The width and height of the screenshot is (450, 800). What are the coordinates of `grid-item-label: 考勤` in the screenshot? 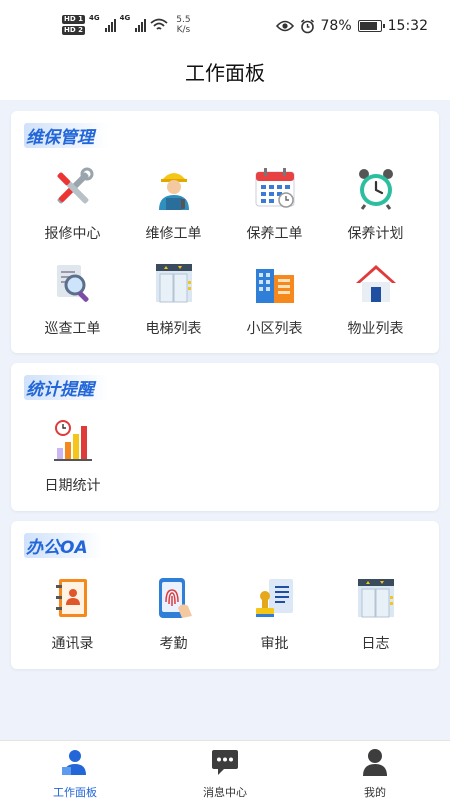 It's located at (173, 644).